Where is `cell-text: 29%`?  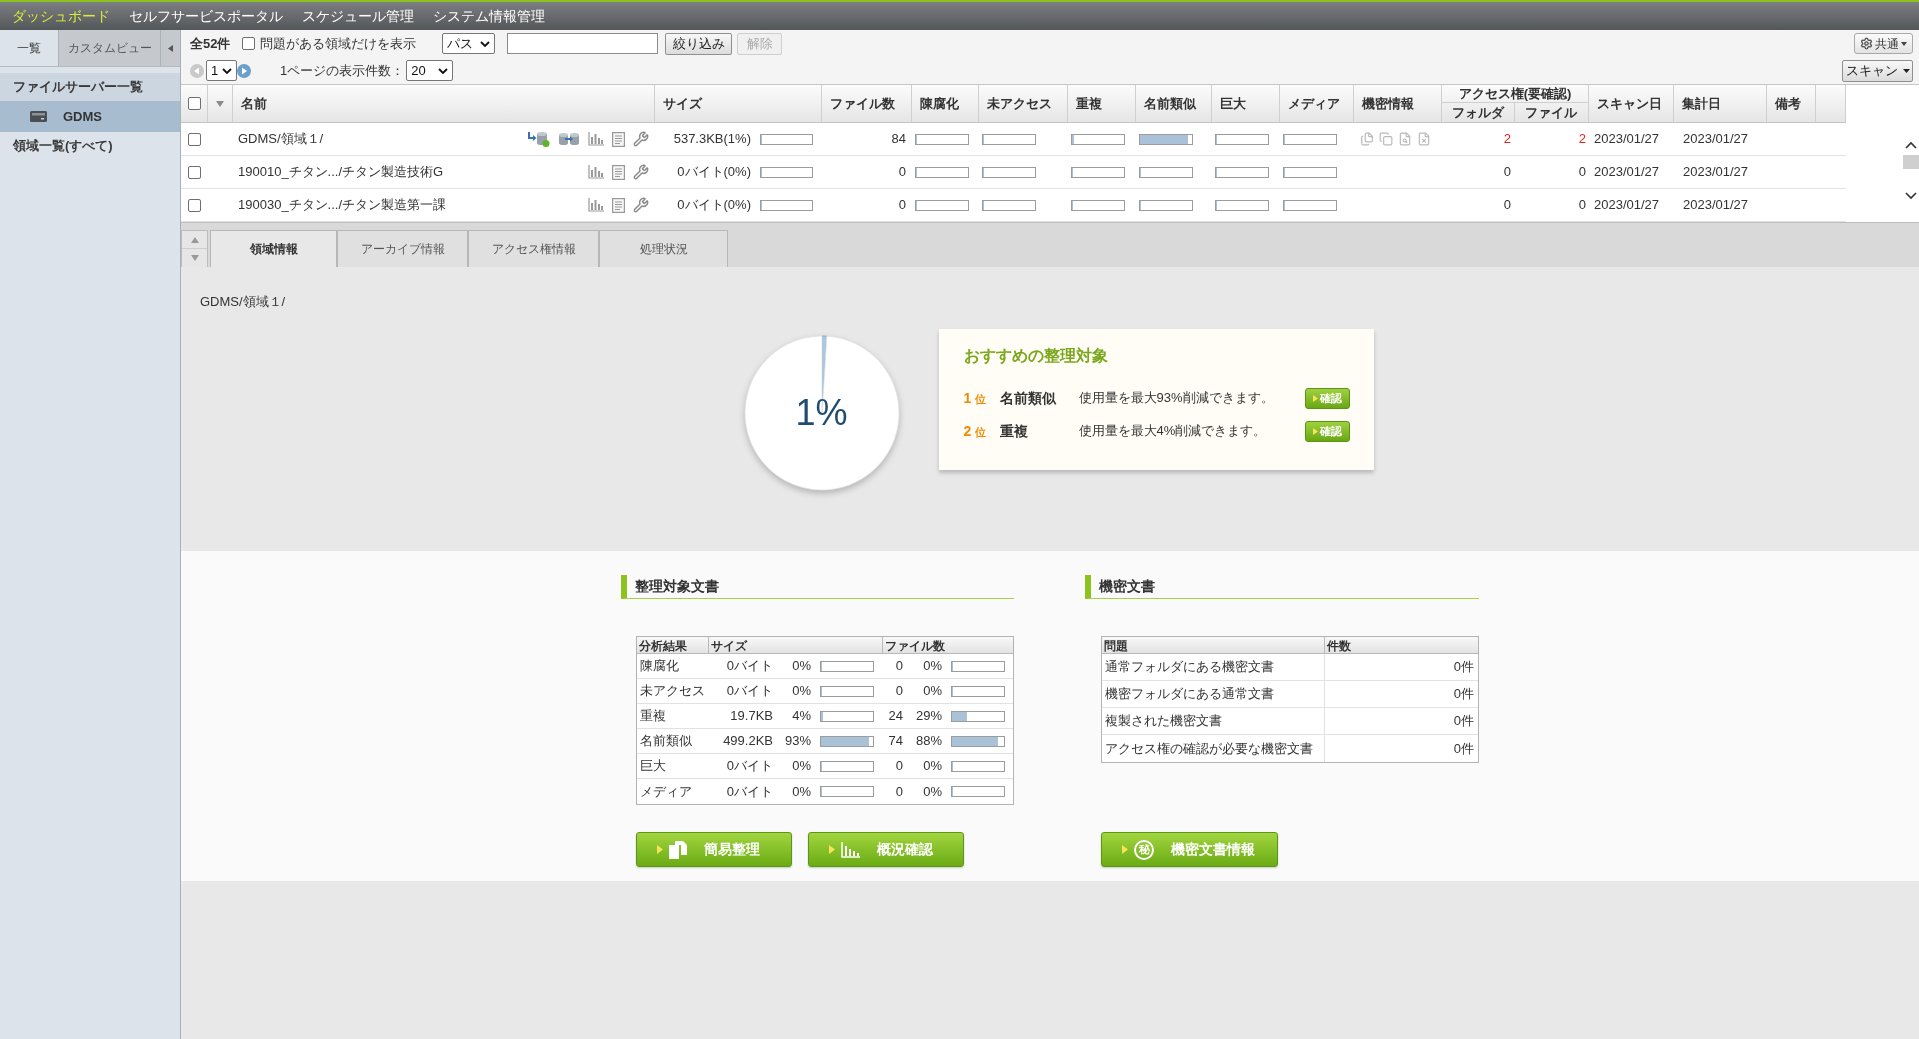
cell-text: 29% is located at coordinates (928, 716).